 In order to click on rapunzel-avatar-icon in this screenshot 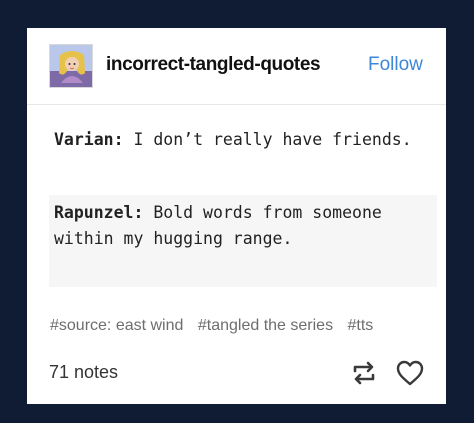, I will do `click(71, 66)`.